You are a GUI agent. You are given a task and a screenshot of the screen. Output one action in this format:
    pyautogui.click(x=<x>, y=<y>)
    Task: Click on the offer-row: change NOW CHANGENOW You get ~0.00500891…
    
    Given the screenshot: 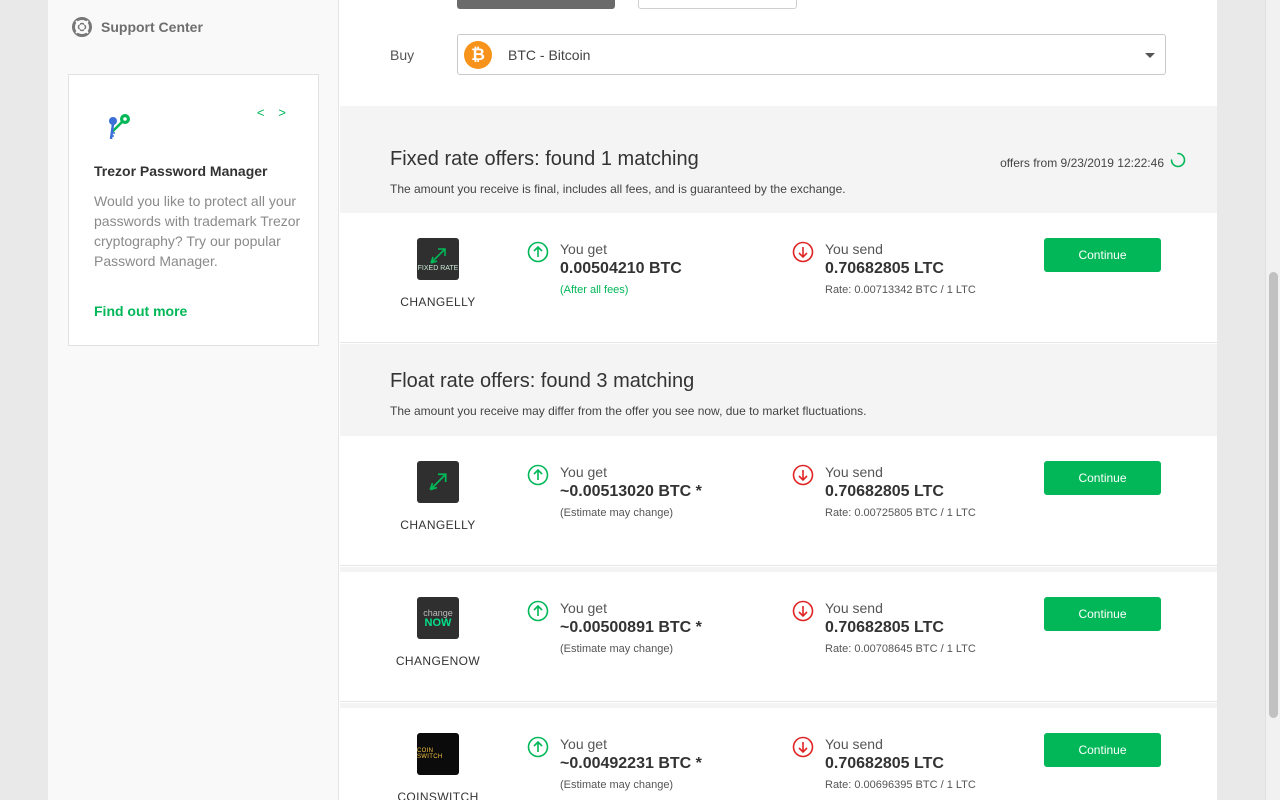 What is the action you would take?
    pyautogui.click(x=778, y=634)
    